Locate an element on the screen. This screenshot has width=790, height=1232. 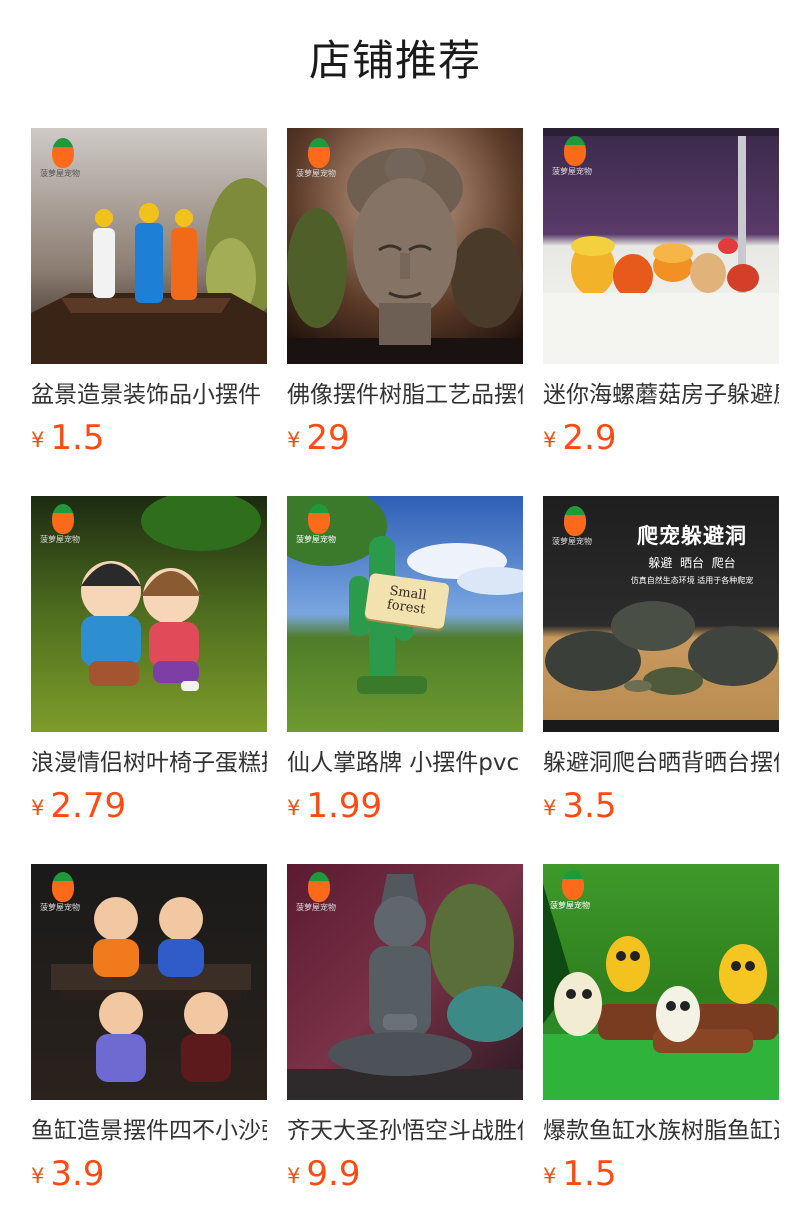
product-name: 佛像摆件树脂工艺品摆件 is located at coordinates (405, 395).